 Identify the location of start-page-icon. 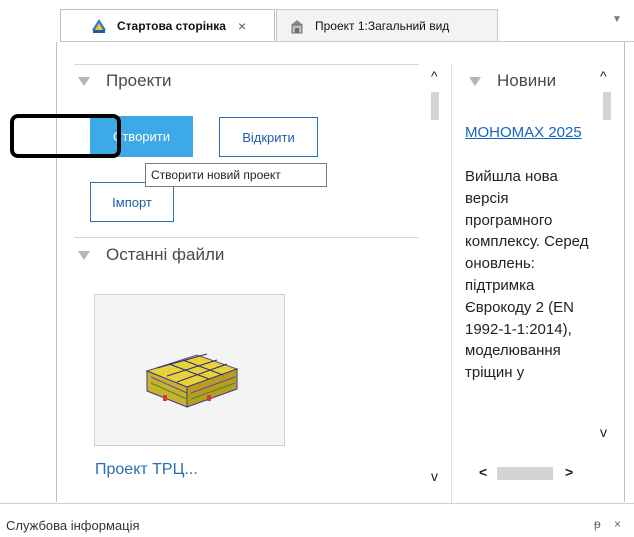
(99, 26).